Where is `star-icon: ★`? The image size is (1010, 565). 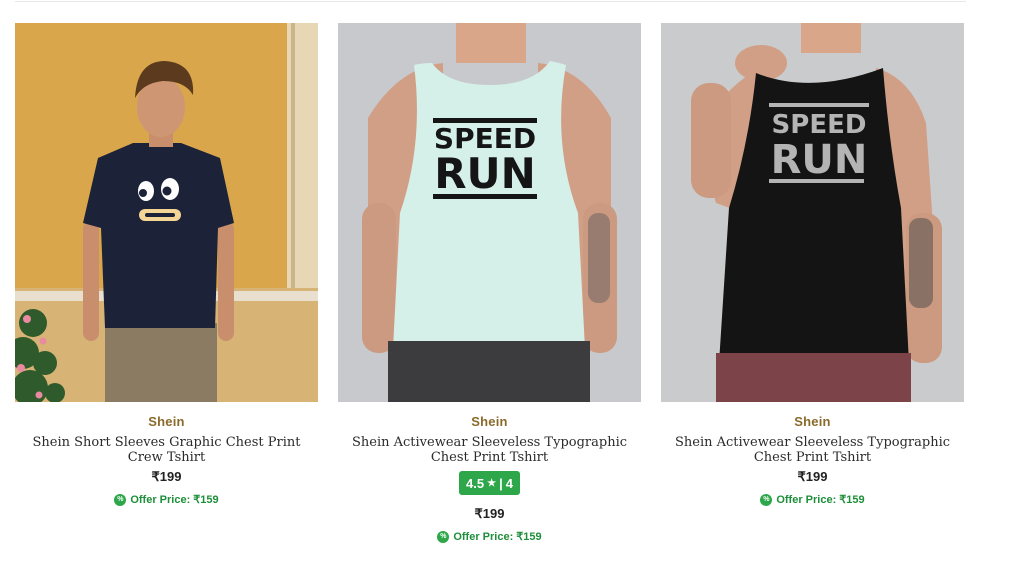 star-icon: ★ is located at coordinates (492, 483).